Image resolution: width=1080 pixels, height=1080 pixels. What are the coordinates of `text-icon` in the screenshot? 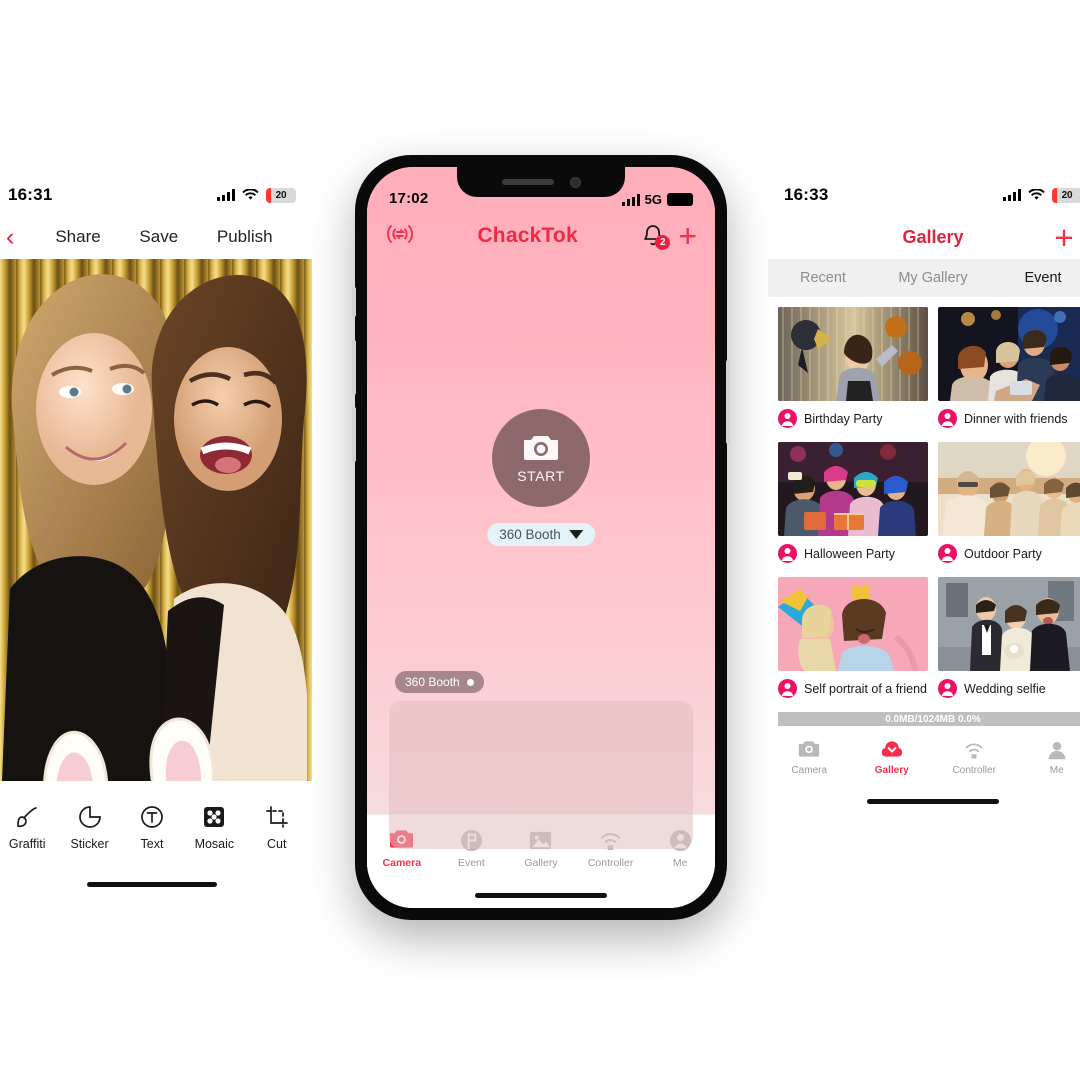 It's located at (152, 817).